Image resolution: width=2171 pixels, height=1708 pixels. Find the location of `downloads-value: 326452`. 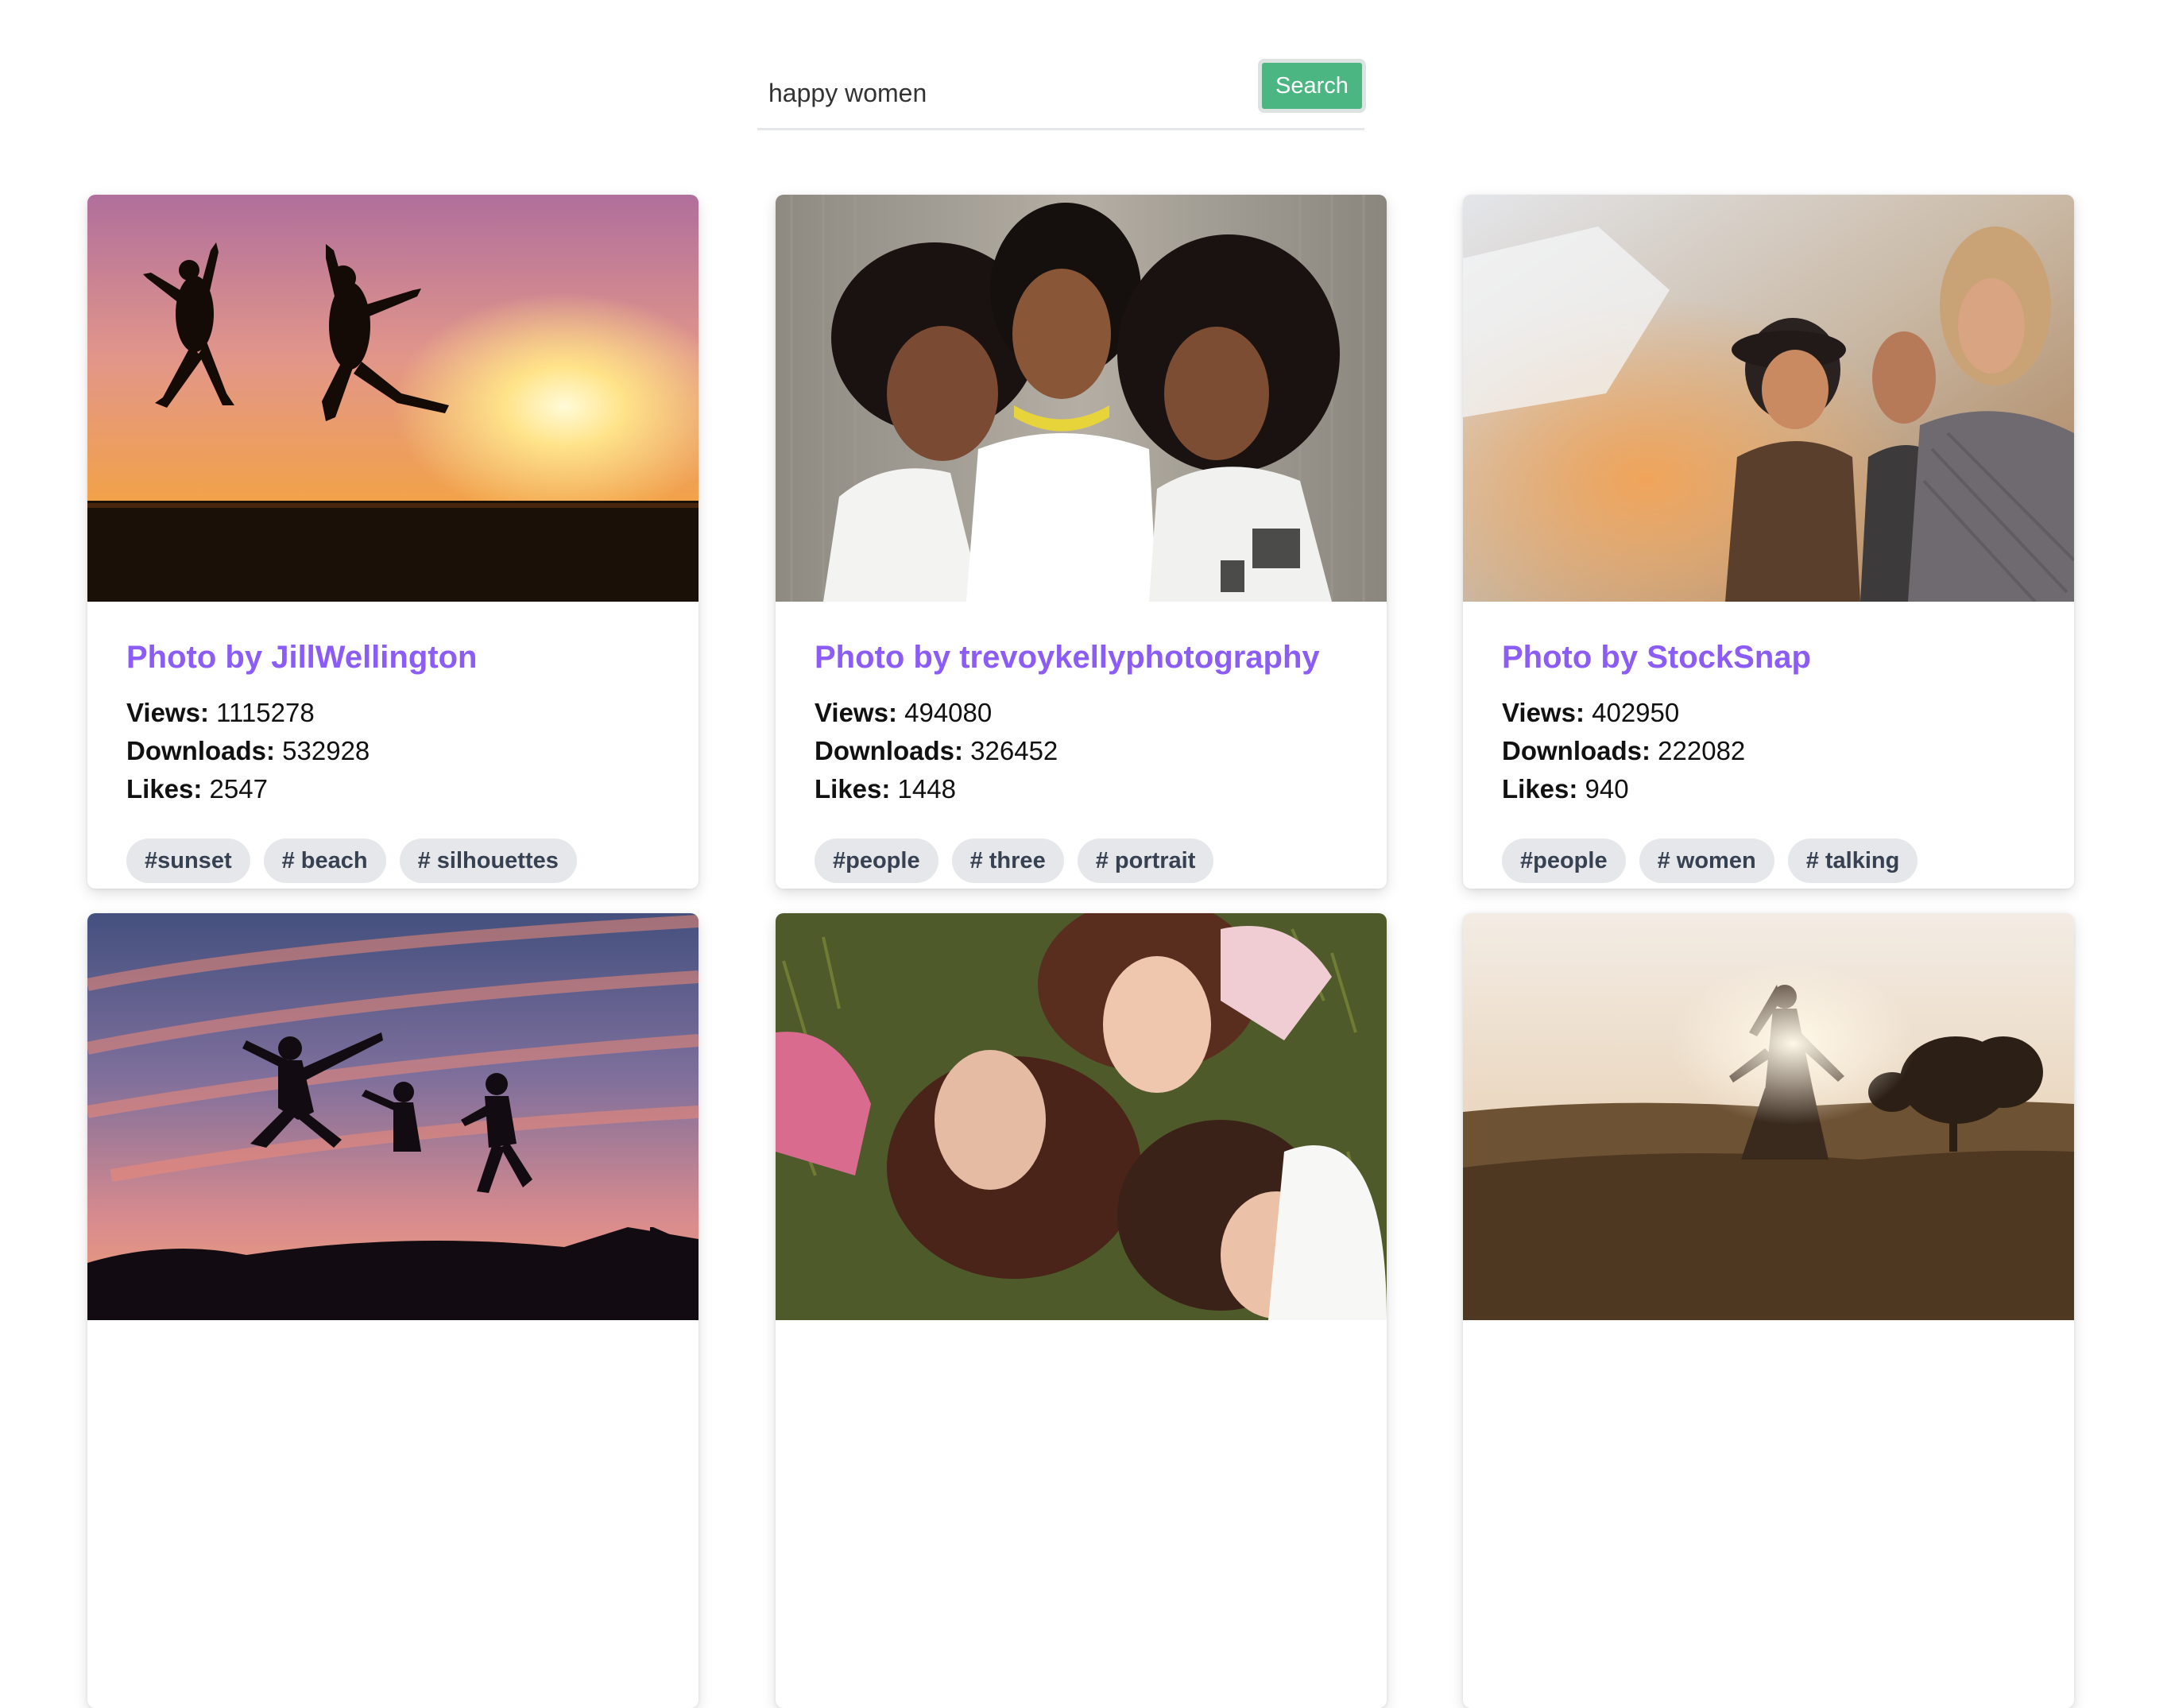

downloads-value: 326452 is located at coordinates (1014, 750).